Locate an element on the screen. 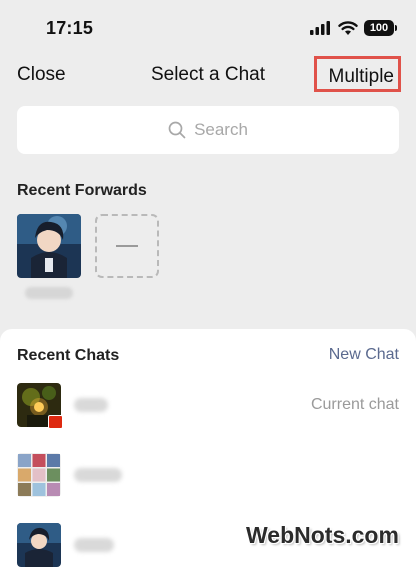 The height and width of the screenshot is (583, 416). search-input: Search is located at coordinates (208, 130).